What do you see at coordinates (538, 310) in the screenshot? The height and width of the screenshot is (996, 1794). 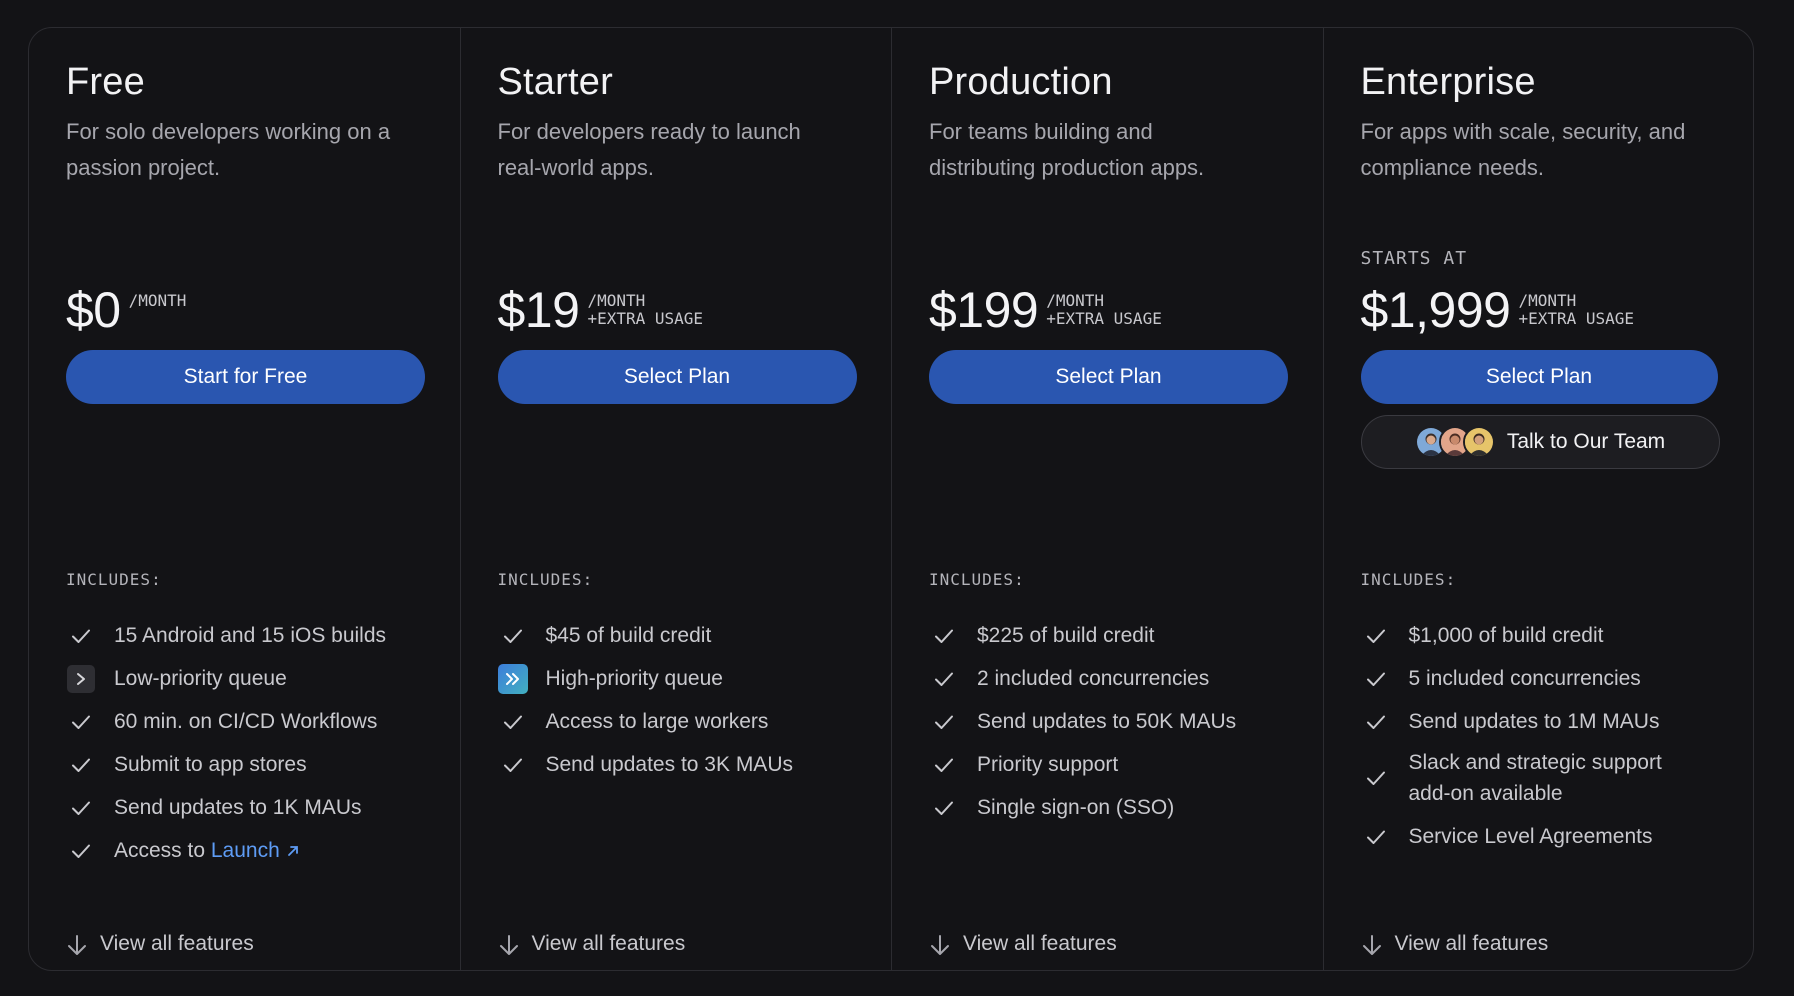 I see `plan-price: $19` at bounding box center [538, 310].